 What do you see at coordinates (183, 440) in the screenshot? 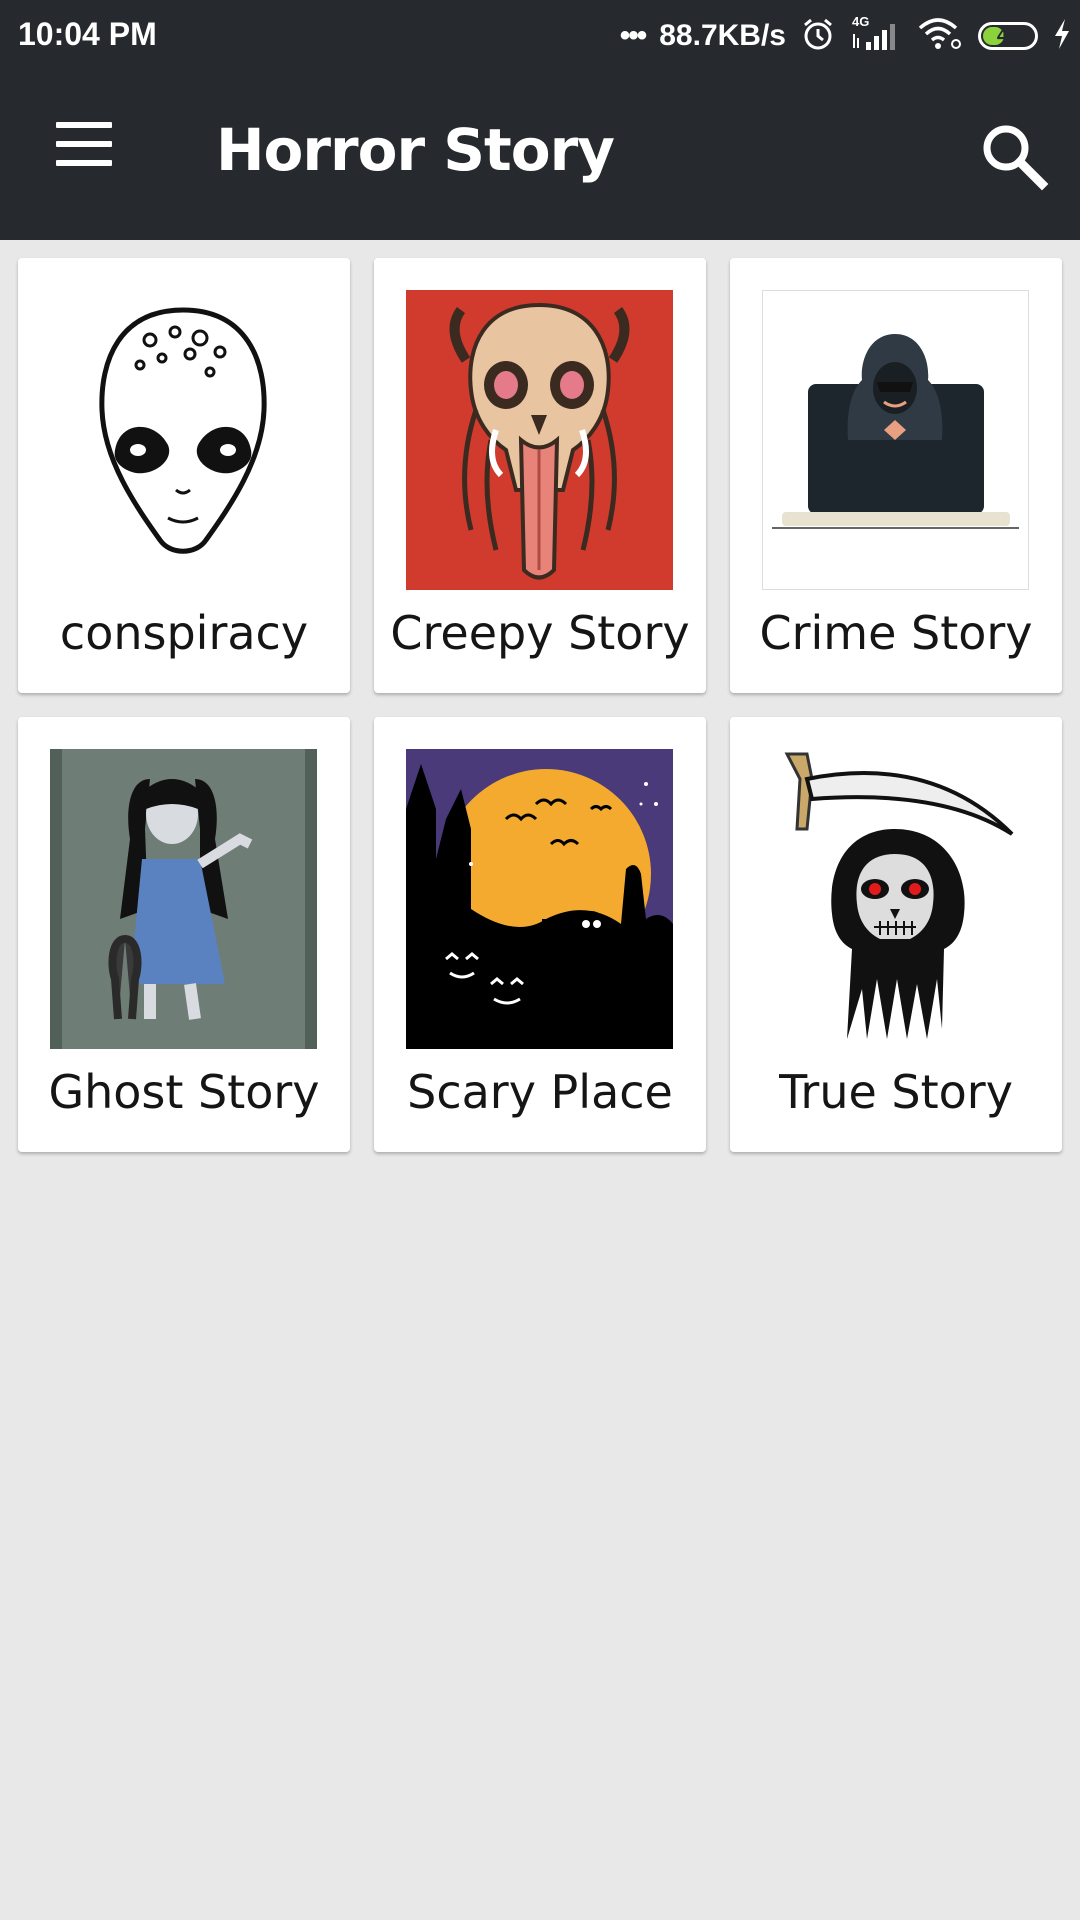
I see `alien-head-image` at bounding box center [183, 440].